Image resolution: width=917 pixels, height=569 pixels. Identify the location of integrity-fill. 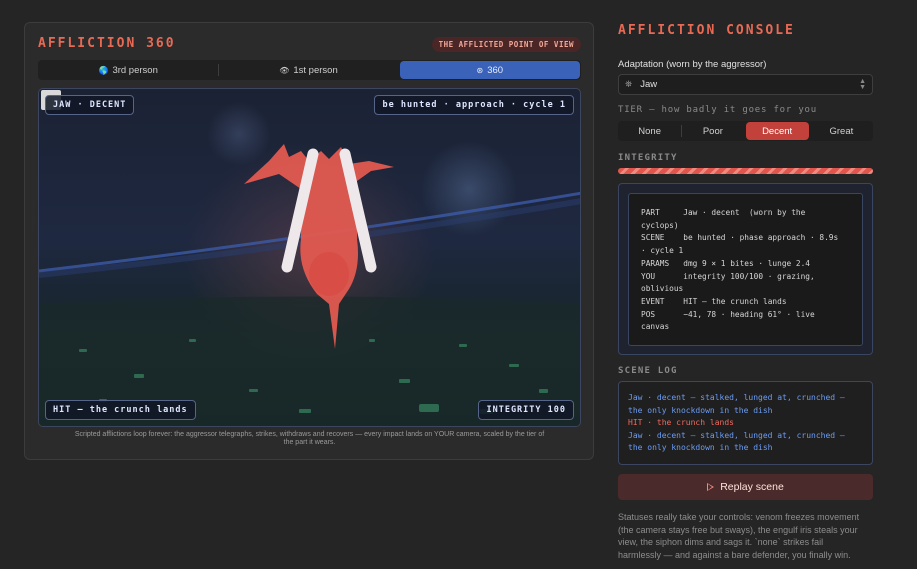
(745, 171).